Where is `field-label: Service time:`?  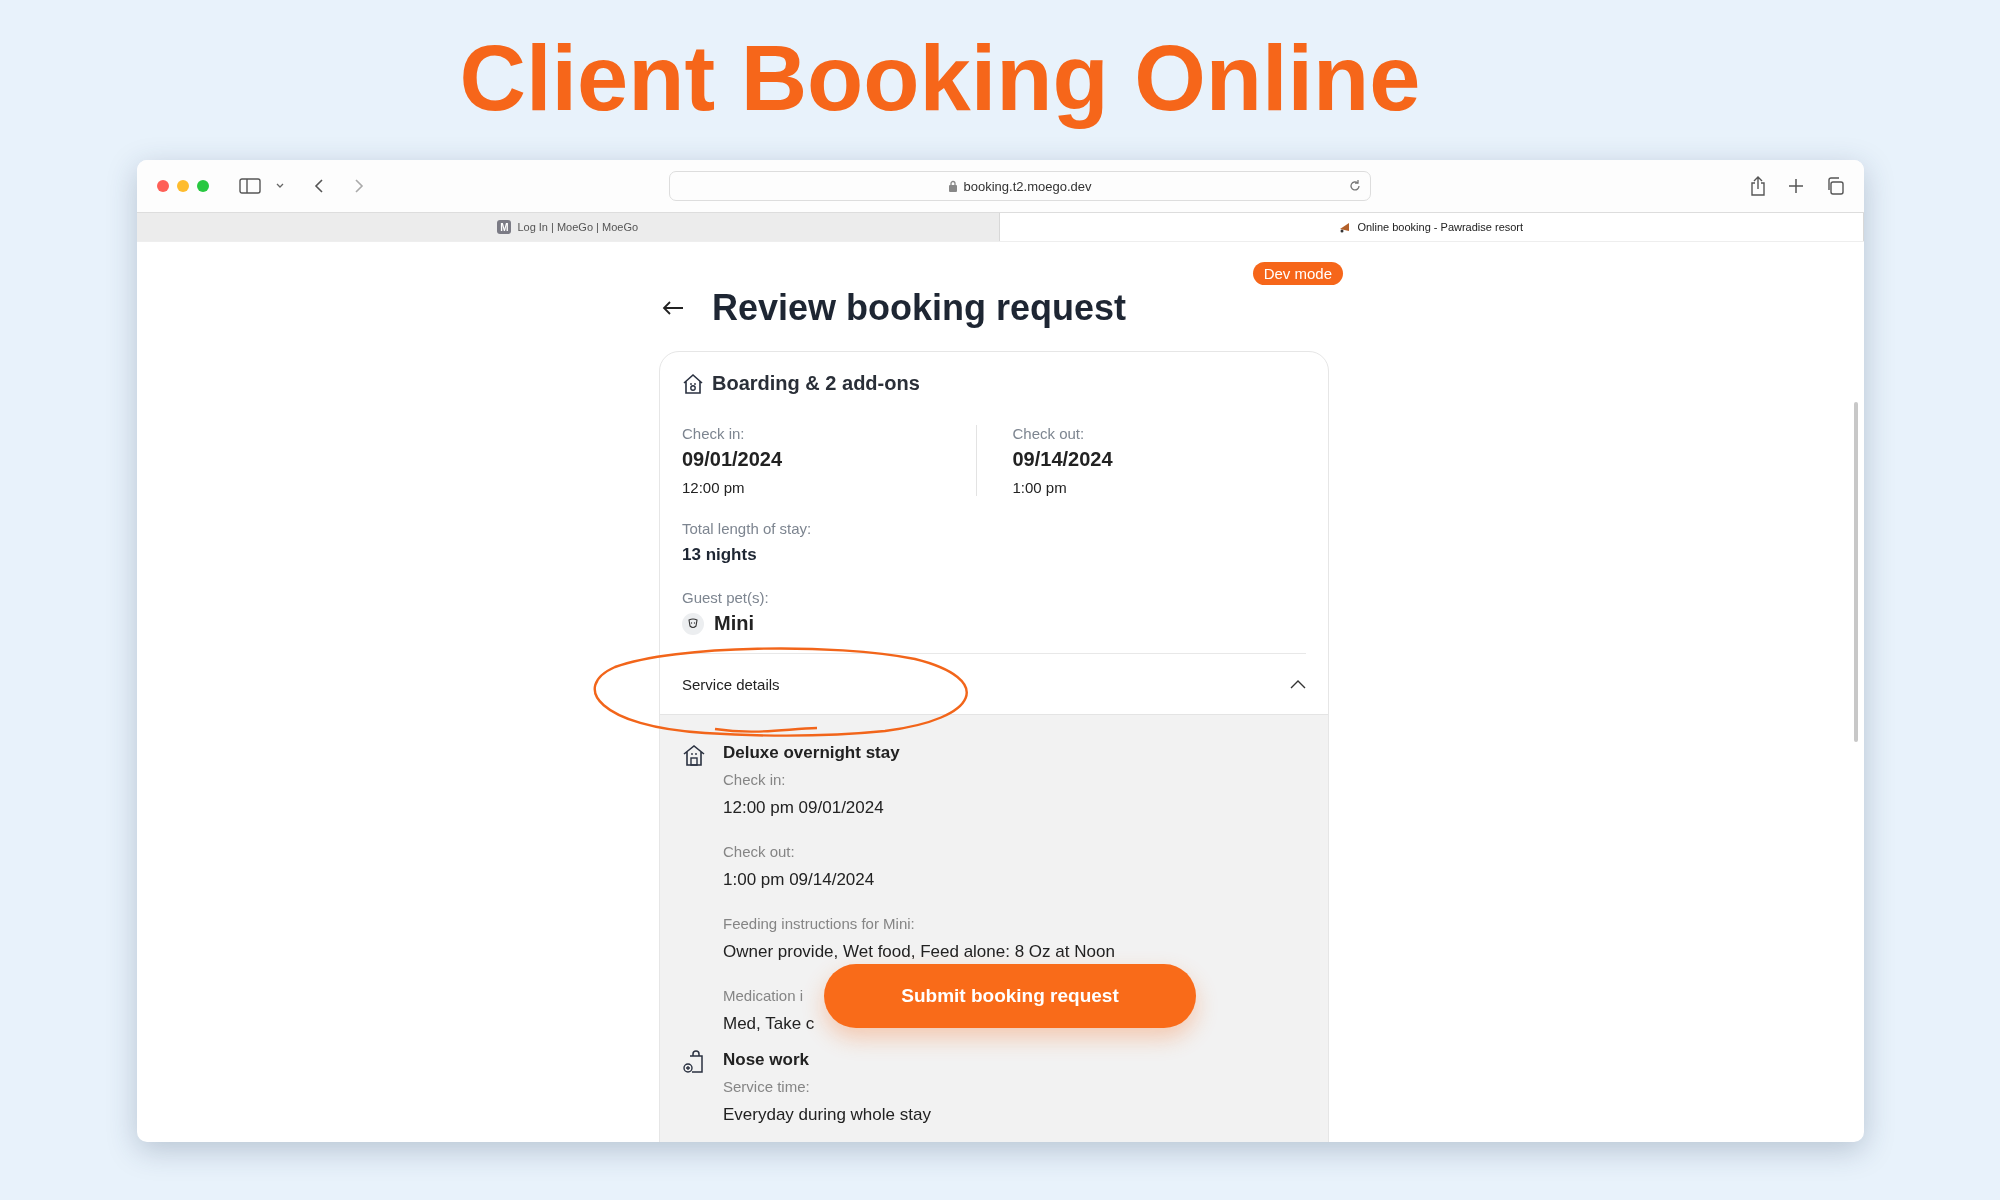
field-label: Service time: is located at coordinates (766, 1086).